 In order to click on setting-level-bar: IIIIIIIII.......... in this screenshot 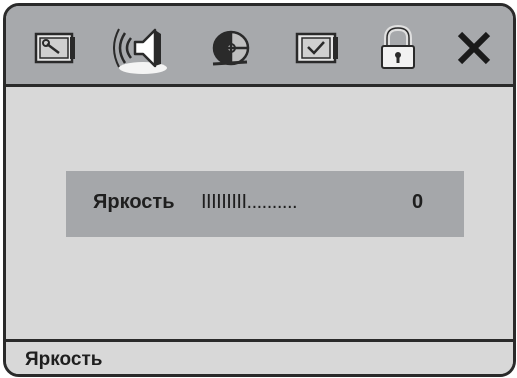, I will do `click(249, 202)`.